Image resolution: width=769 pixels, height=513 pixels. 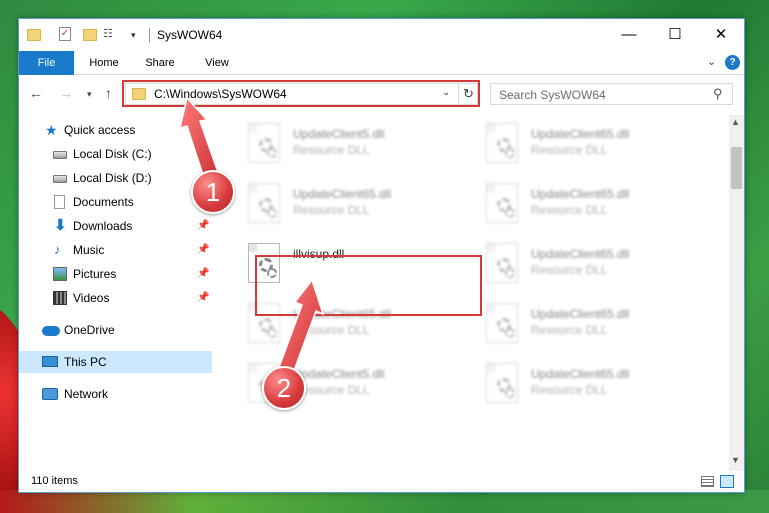 I want to click on recent-locations-icon: ▾, so click(x=89, y=94).